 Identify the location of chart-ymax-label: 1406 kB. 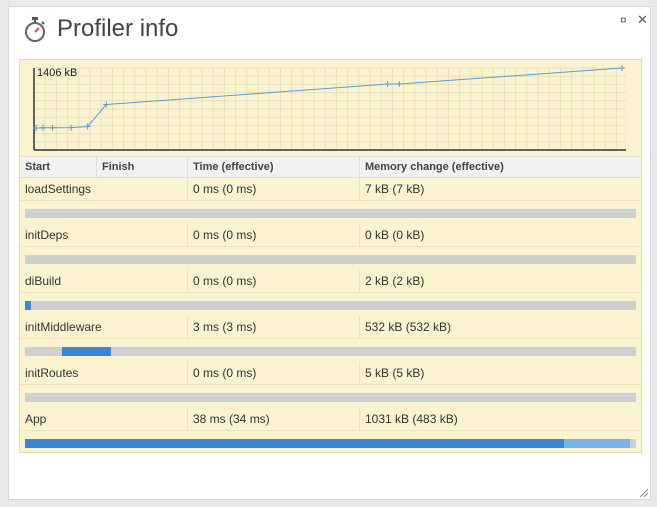
(57, 73).